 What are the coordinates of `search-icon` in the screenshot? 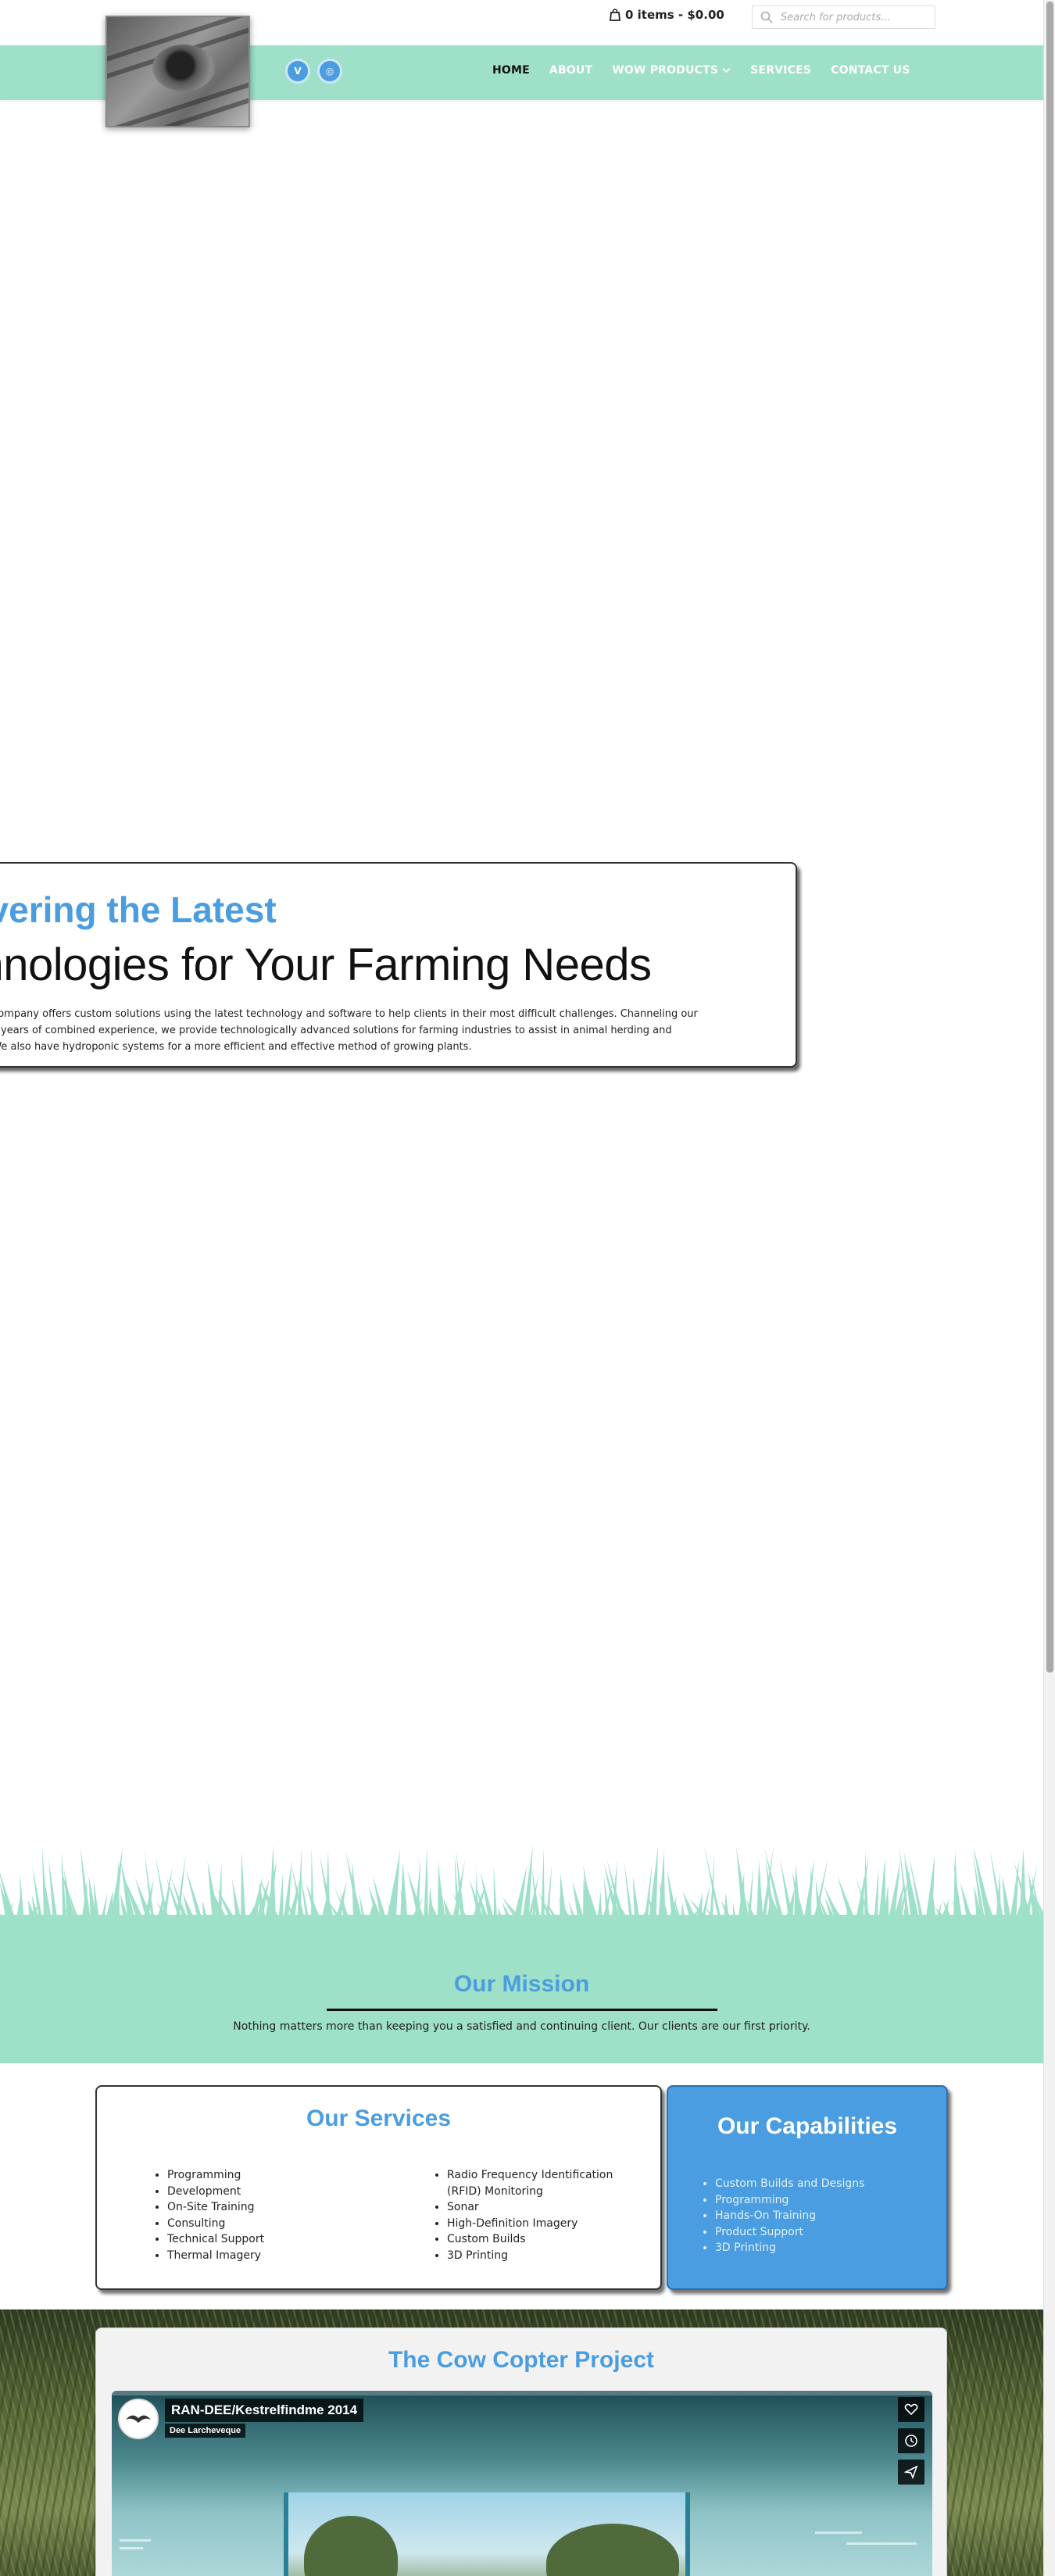 It's located at (766, 17).